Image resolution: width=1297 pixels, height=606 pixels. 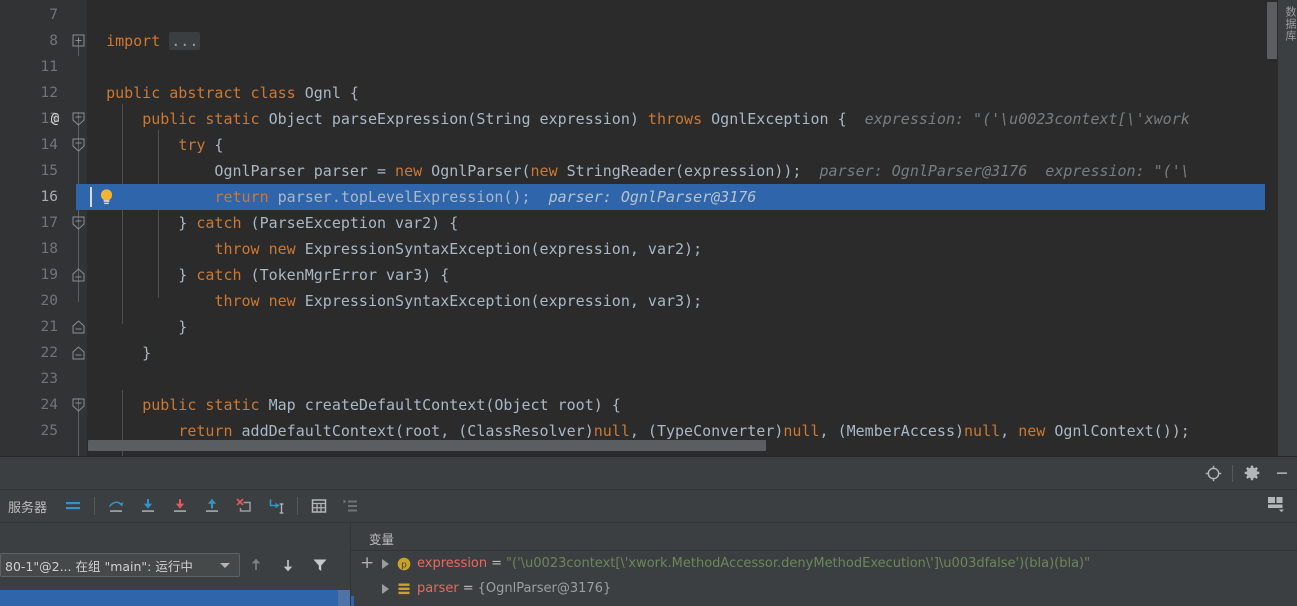 I want to click on editor-line-row: 14 try {, so click(x=648, y=145).